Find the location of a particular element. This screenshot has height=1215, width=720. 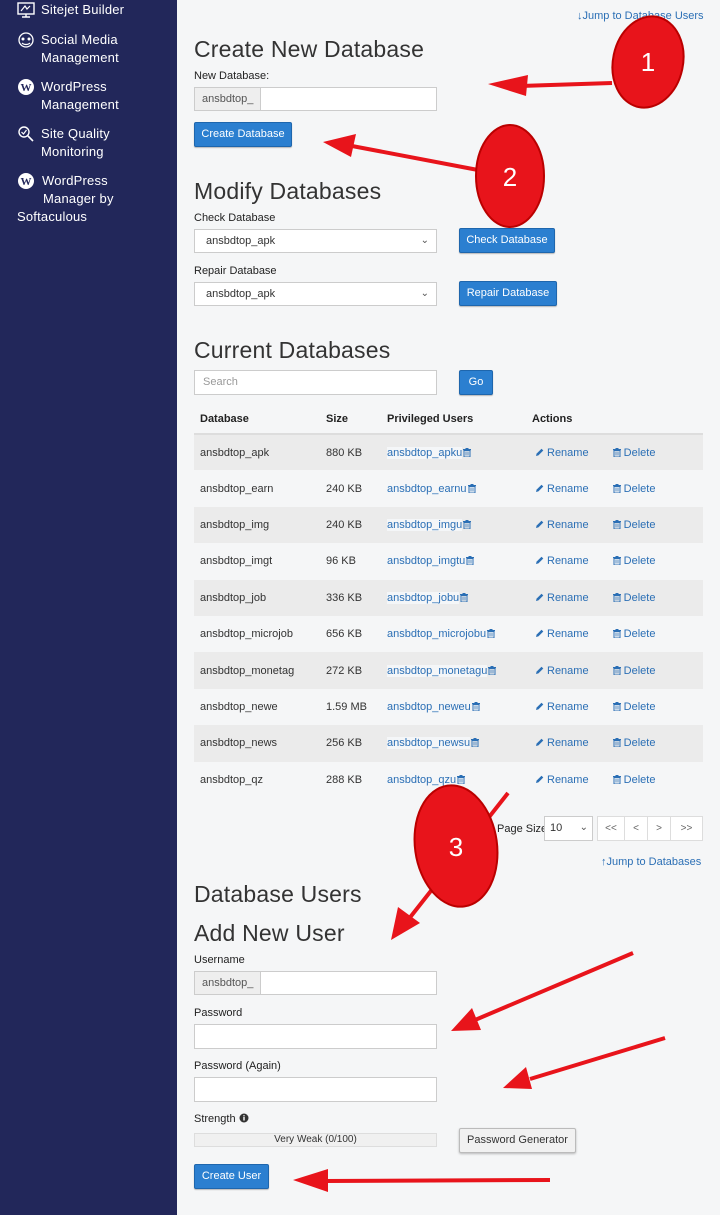

password-again-input is located at coordinates (315, 1089).